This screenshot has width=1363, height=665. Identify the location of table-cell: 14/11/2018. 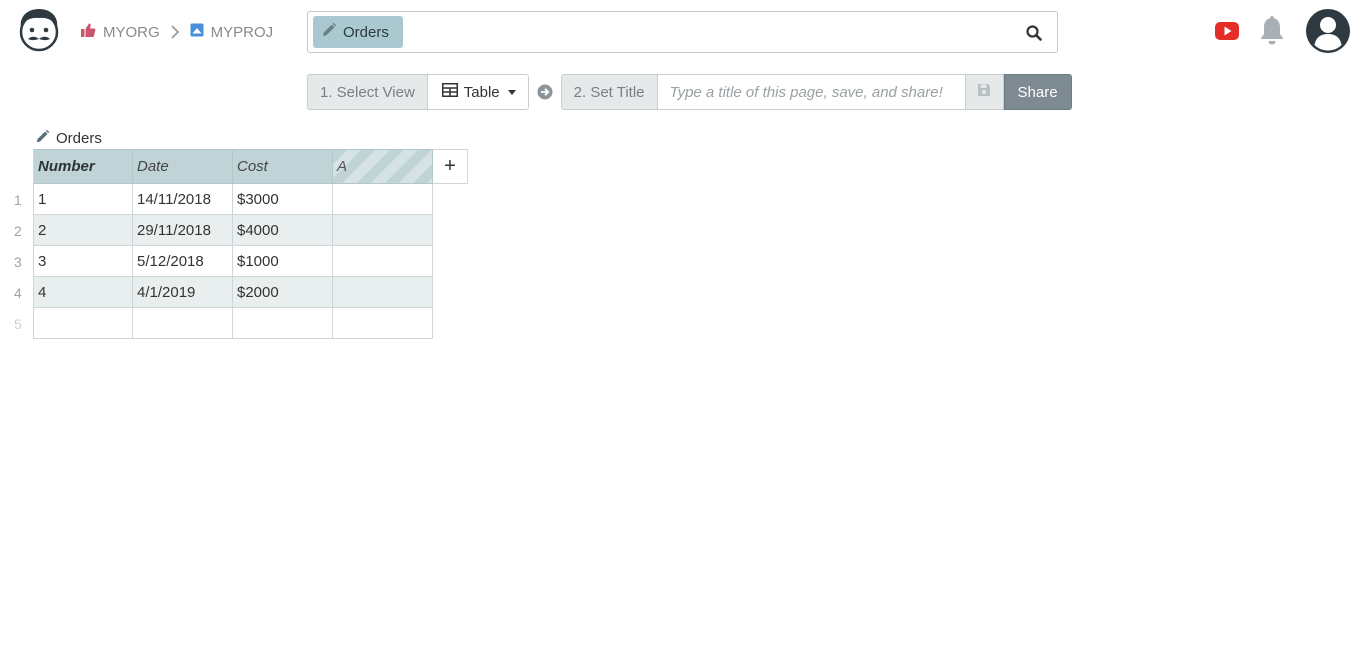
(183, 199).